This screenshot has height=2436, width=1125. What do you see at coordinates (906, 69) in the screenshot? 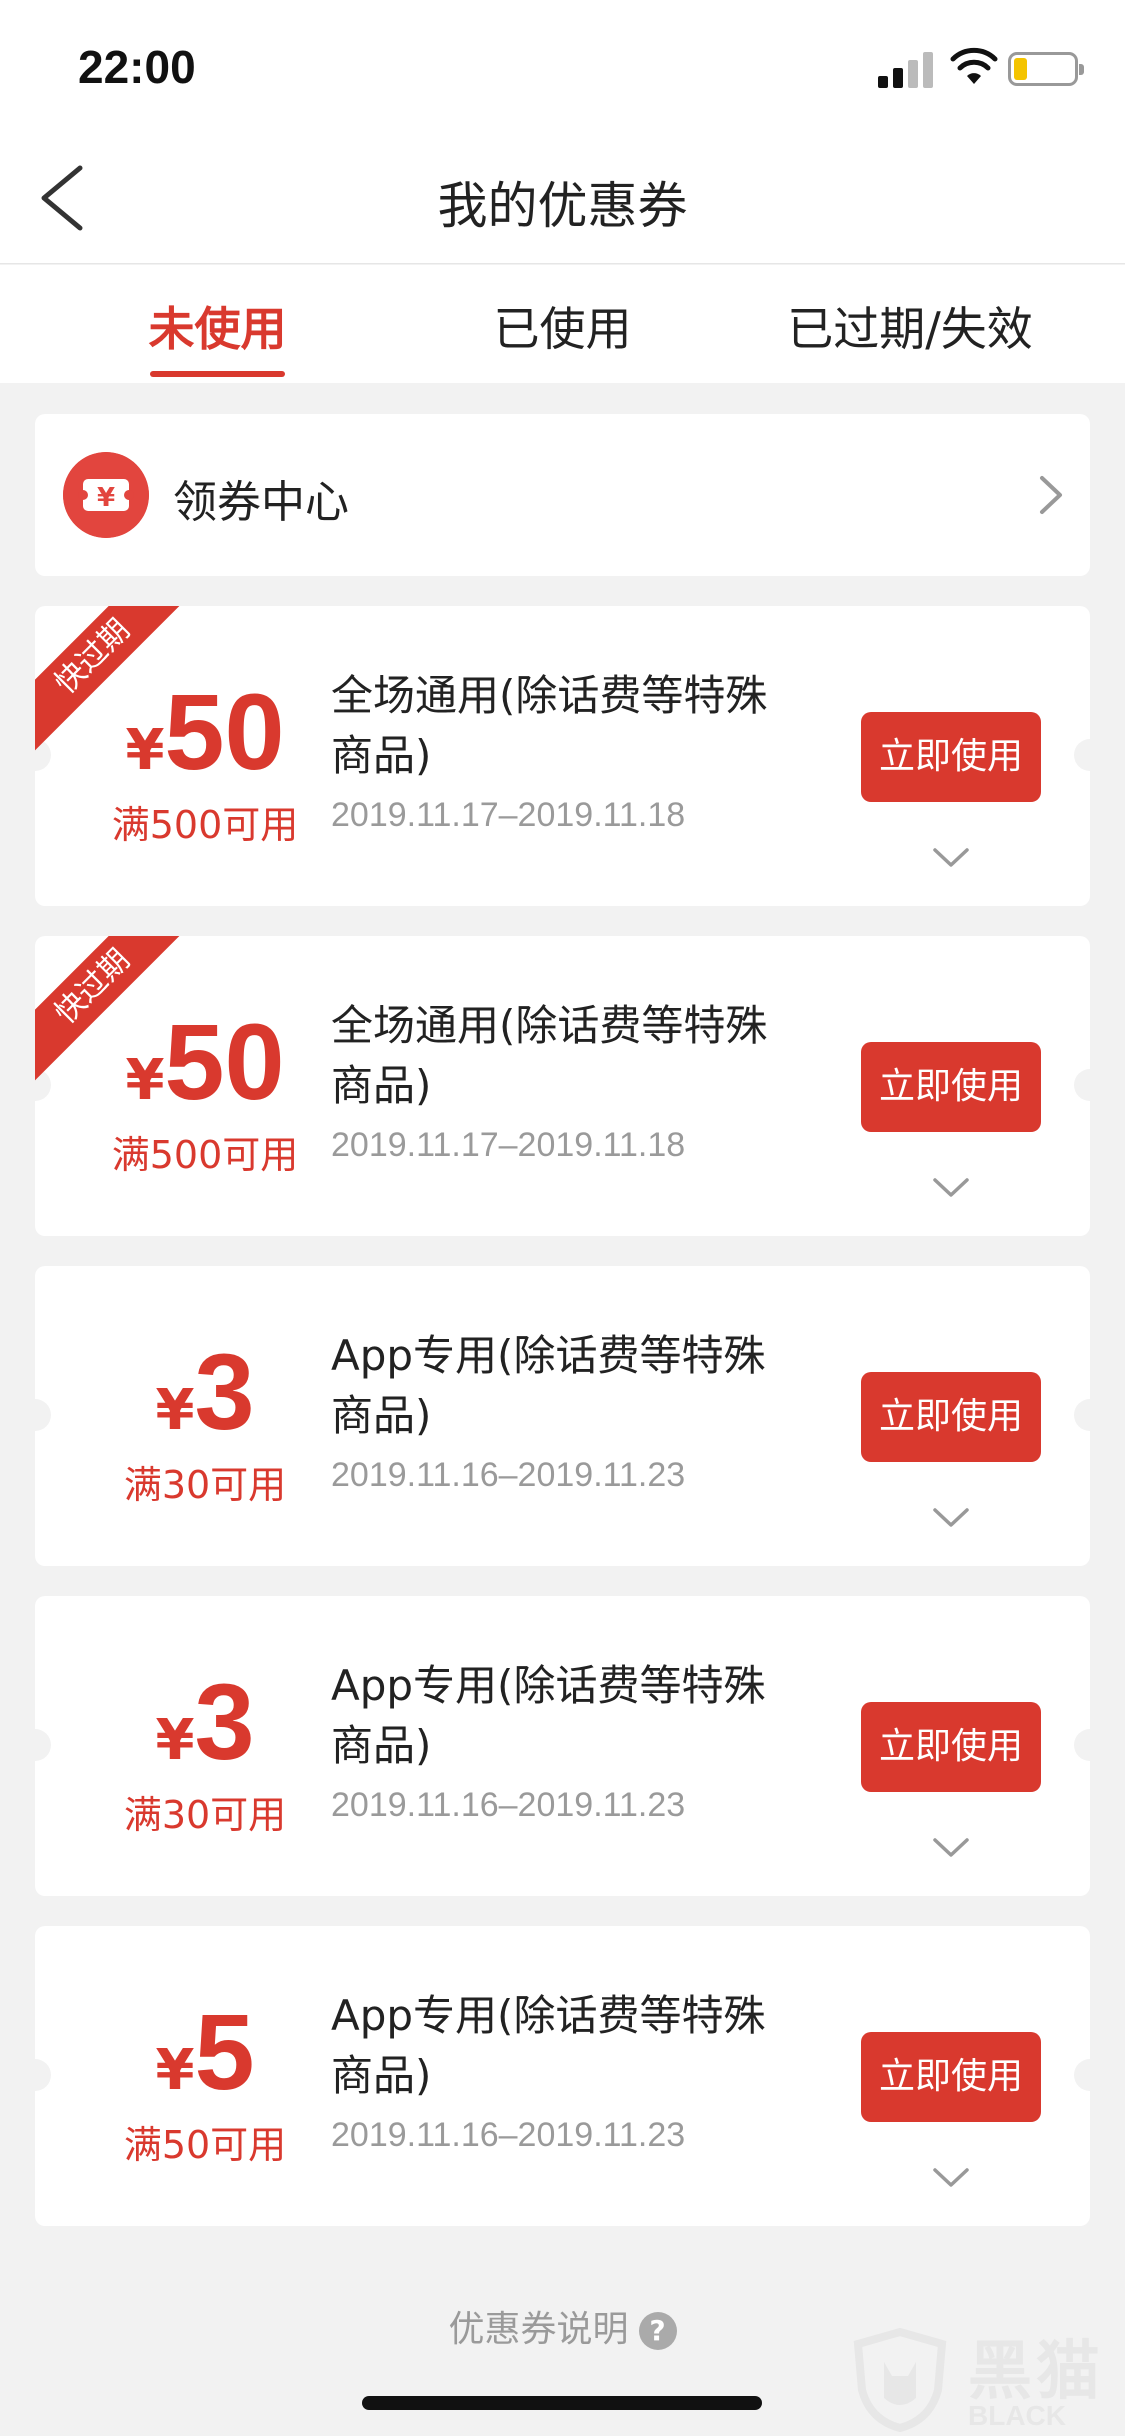
I see `cellular-signal-icon` at bounding box center [906, 69].